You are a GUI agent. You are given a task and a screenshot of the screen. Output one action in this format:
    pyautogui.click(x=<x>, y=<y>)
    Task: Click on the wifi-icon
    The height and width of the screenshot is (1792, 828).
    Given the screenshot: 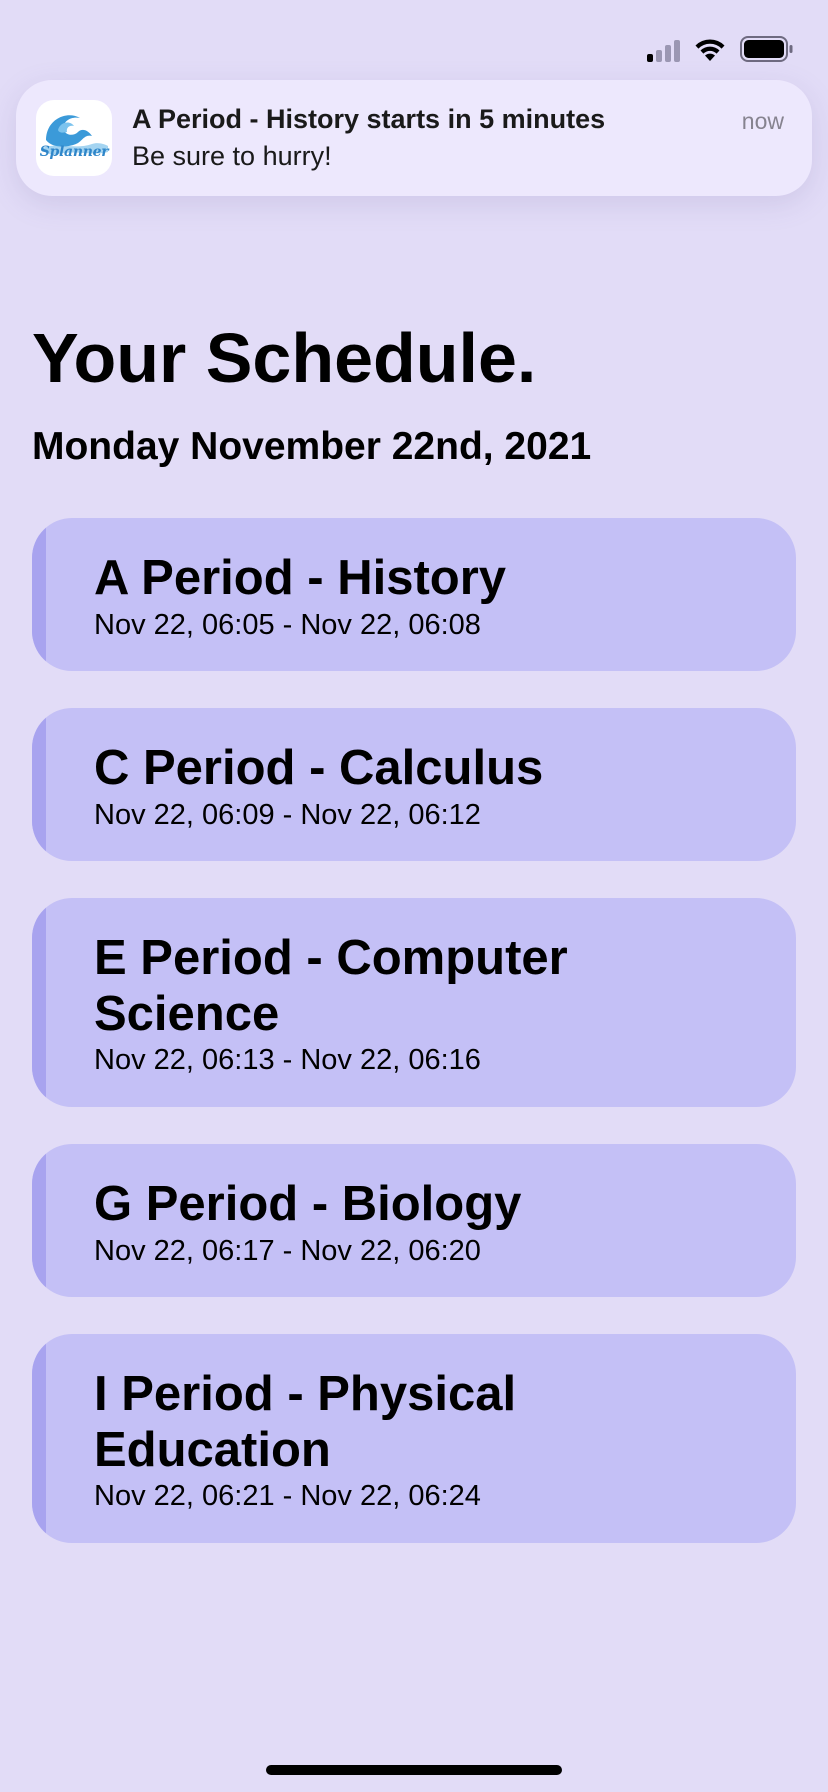 What is the action you would take?
    pyautogui.click(x=710, y=50)
    